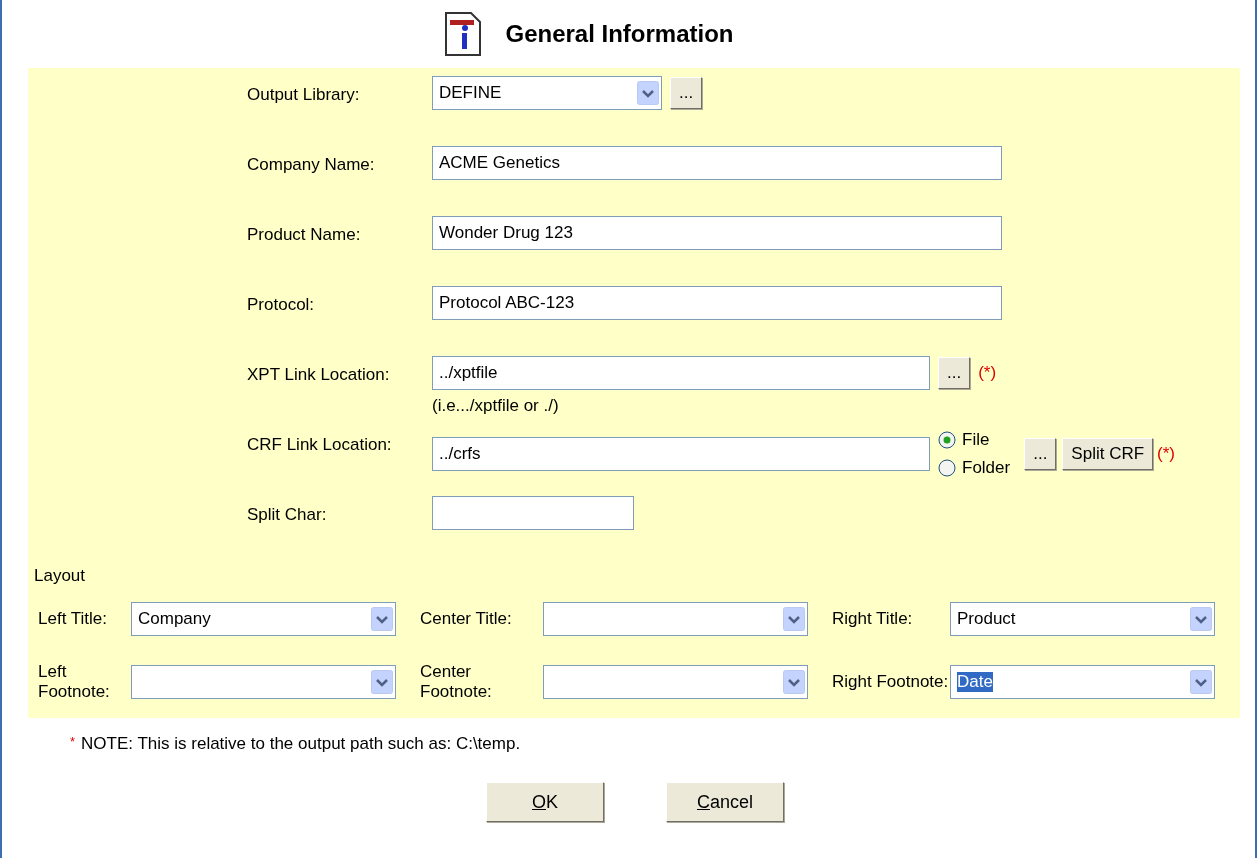 Image resolution: width=1257 pixels, height=858 pixels. Describe the element at coordinates (986, 619) in the screenshot. I see `dropdown-value: Product` at that location.